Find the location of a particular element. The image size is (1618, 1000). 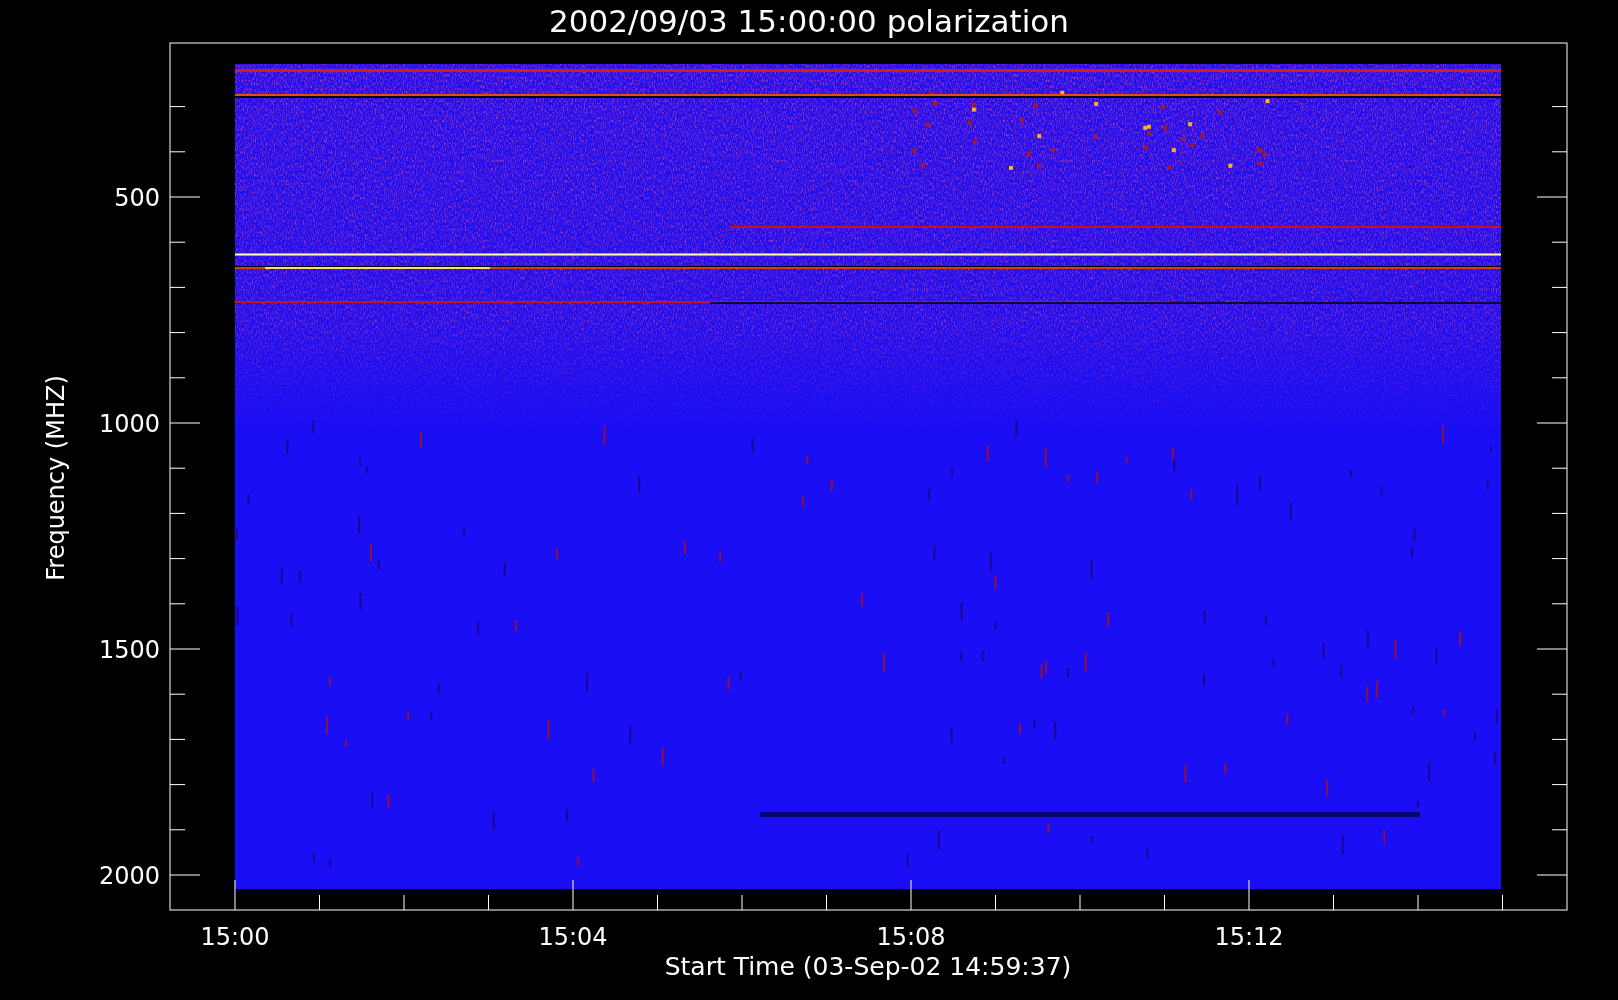

y-tick-label: 2000 is located at coordinates (129, 876).